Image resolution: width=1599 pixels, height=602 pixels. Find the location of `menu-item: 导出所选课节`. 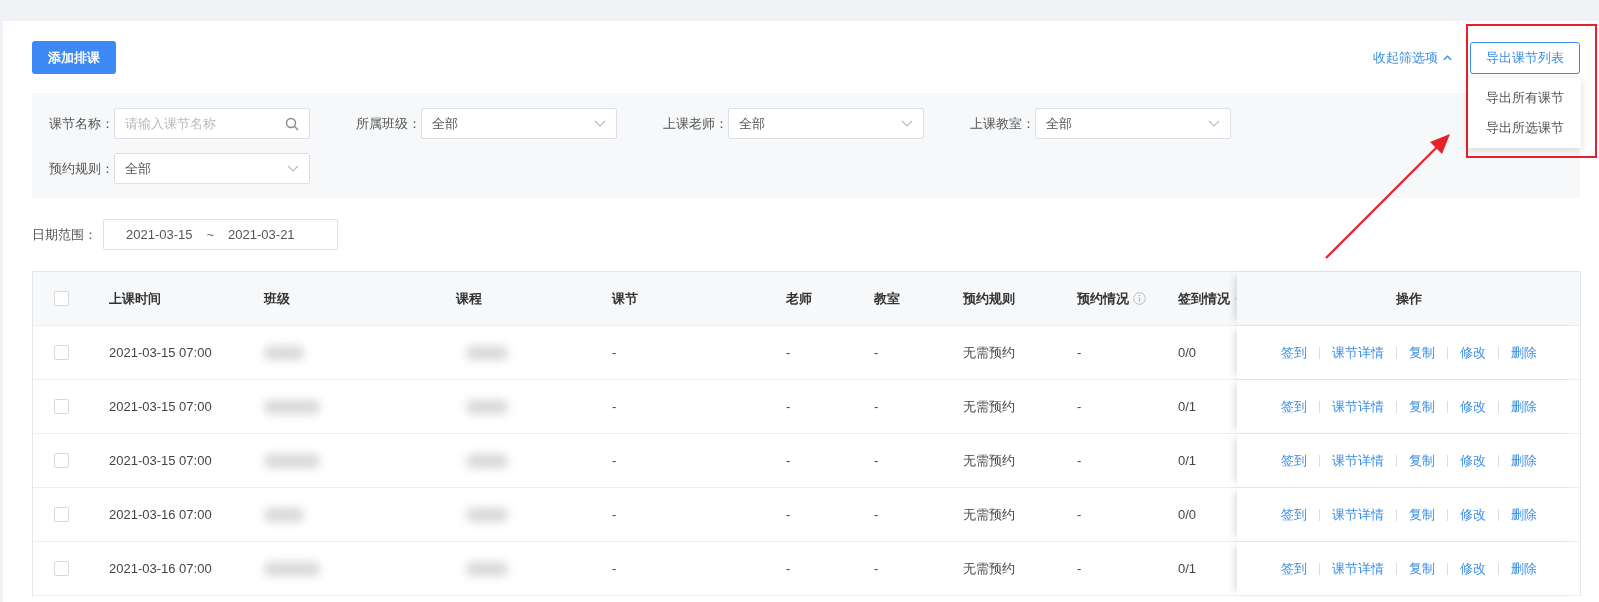

menu-item: 导出所选课节 is located at coordinates (1524, 127).